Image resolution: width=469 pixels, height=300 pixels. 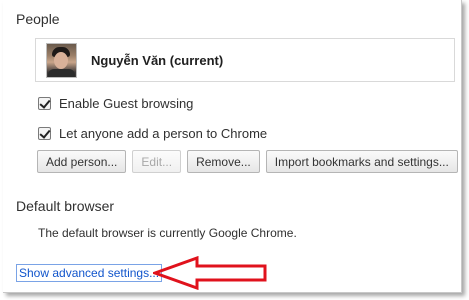 I want to click on profile-name: Nguyễn Văn (current), so click(x=157, y=60).